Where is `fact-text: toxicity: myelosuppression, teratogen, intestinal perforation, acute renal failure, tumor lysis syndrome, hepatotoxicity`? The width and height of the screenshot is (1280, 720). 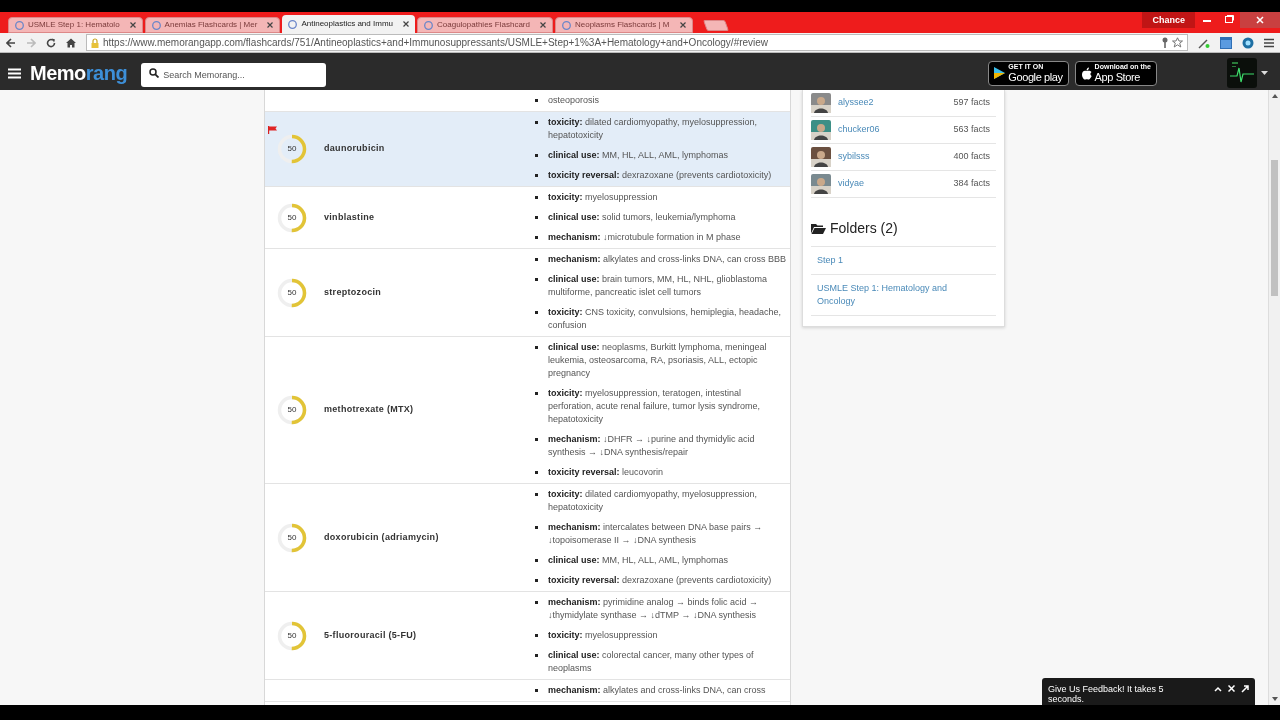
fact-text: toxicity: myelosuppression, teratogen, intestinal perforation, acute renal failure, tumor lysis syndrome, hepatotoxicity is located at coordinates (655, 406).